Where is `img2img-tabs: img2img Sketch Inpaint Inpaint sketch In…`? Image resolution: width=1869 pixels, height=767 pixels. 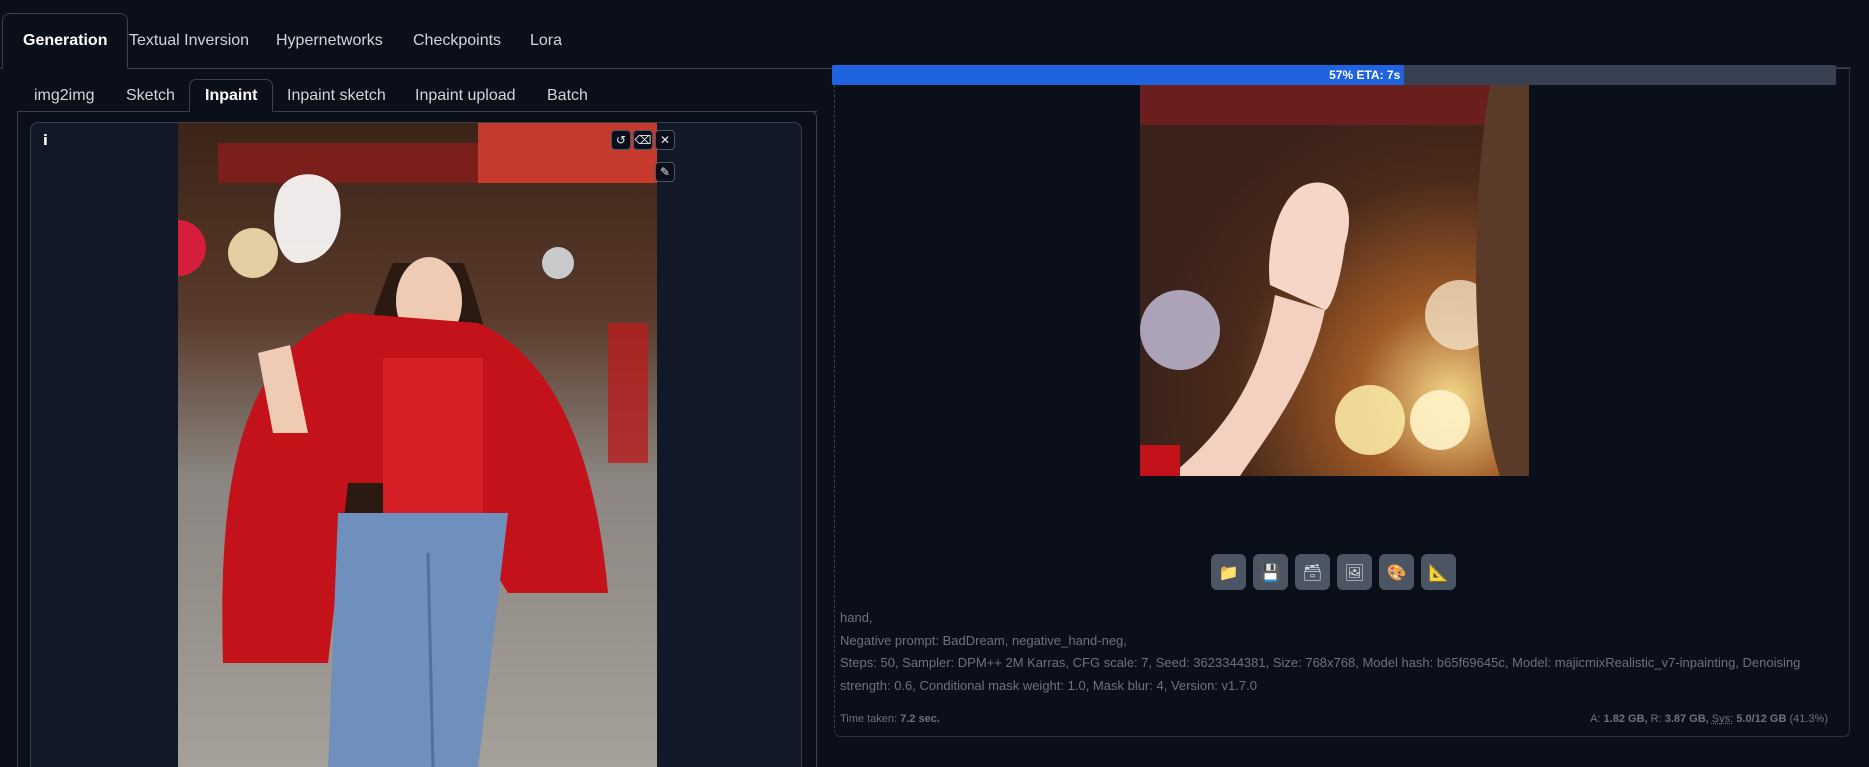 img2img-tabs: img2img Sketch Inpaint Inpaint sketch In… is located at coordinates (417, 95).